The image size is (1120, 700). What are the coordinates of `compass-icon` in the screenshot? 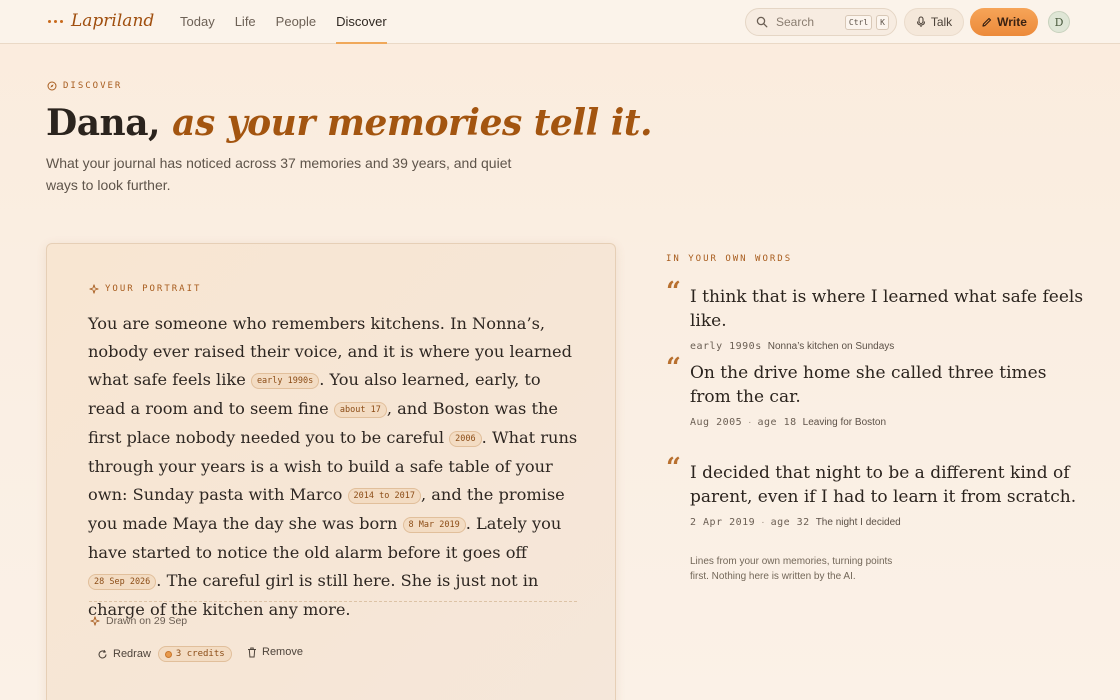 It's located at (52, 86).